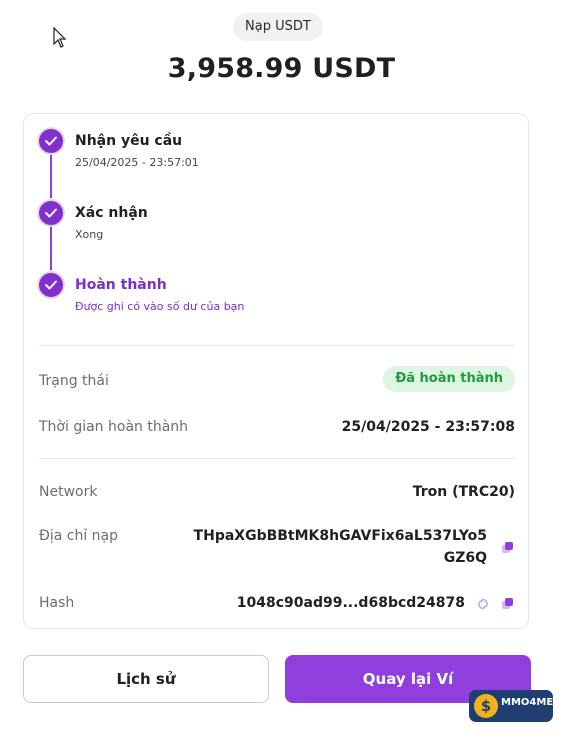 Image resolution: width=563 pixels, height=738 pixels. What do you see at coordinates (111, 213) in the screenshot?
I see `timeline-step-title: Xác nhận` at bounding box center [111, 213].